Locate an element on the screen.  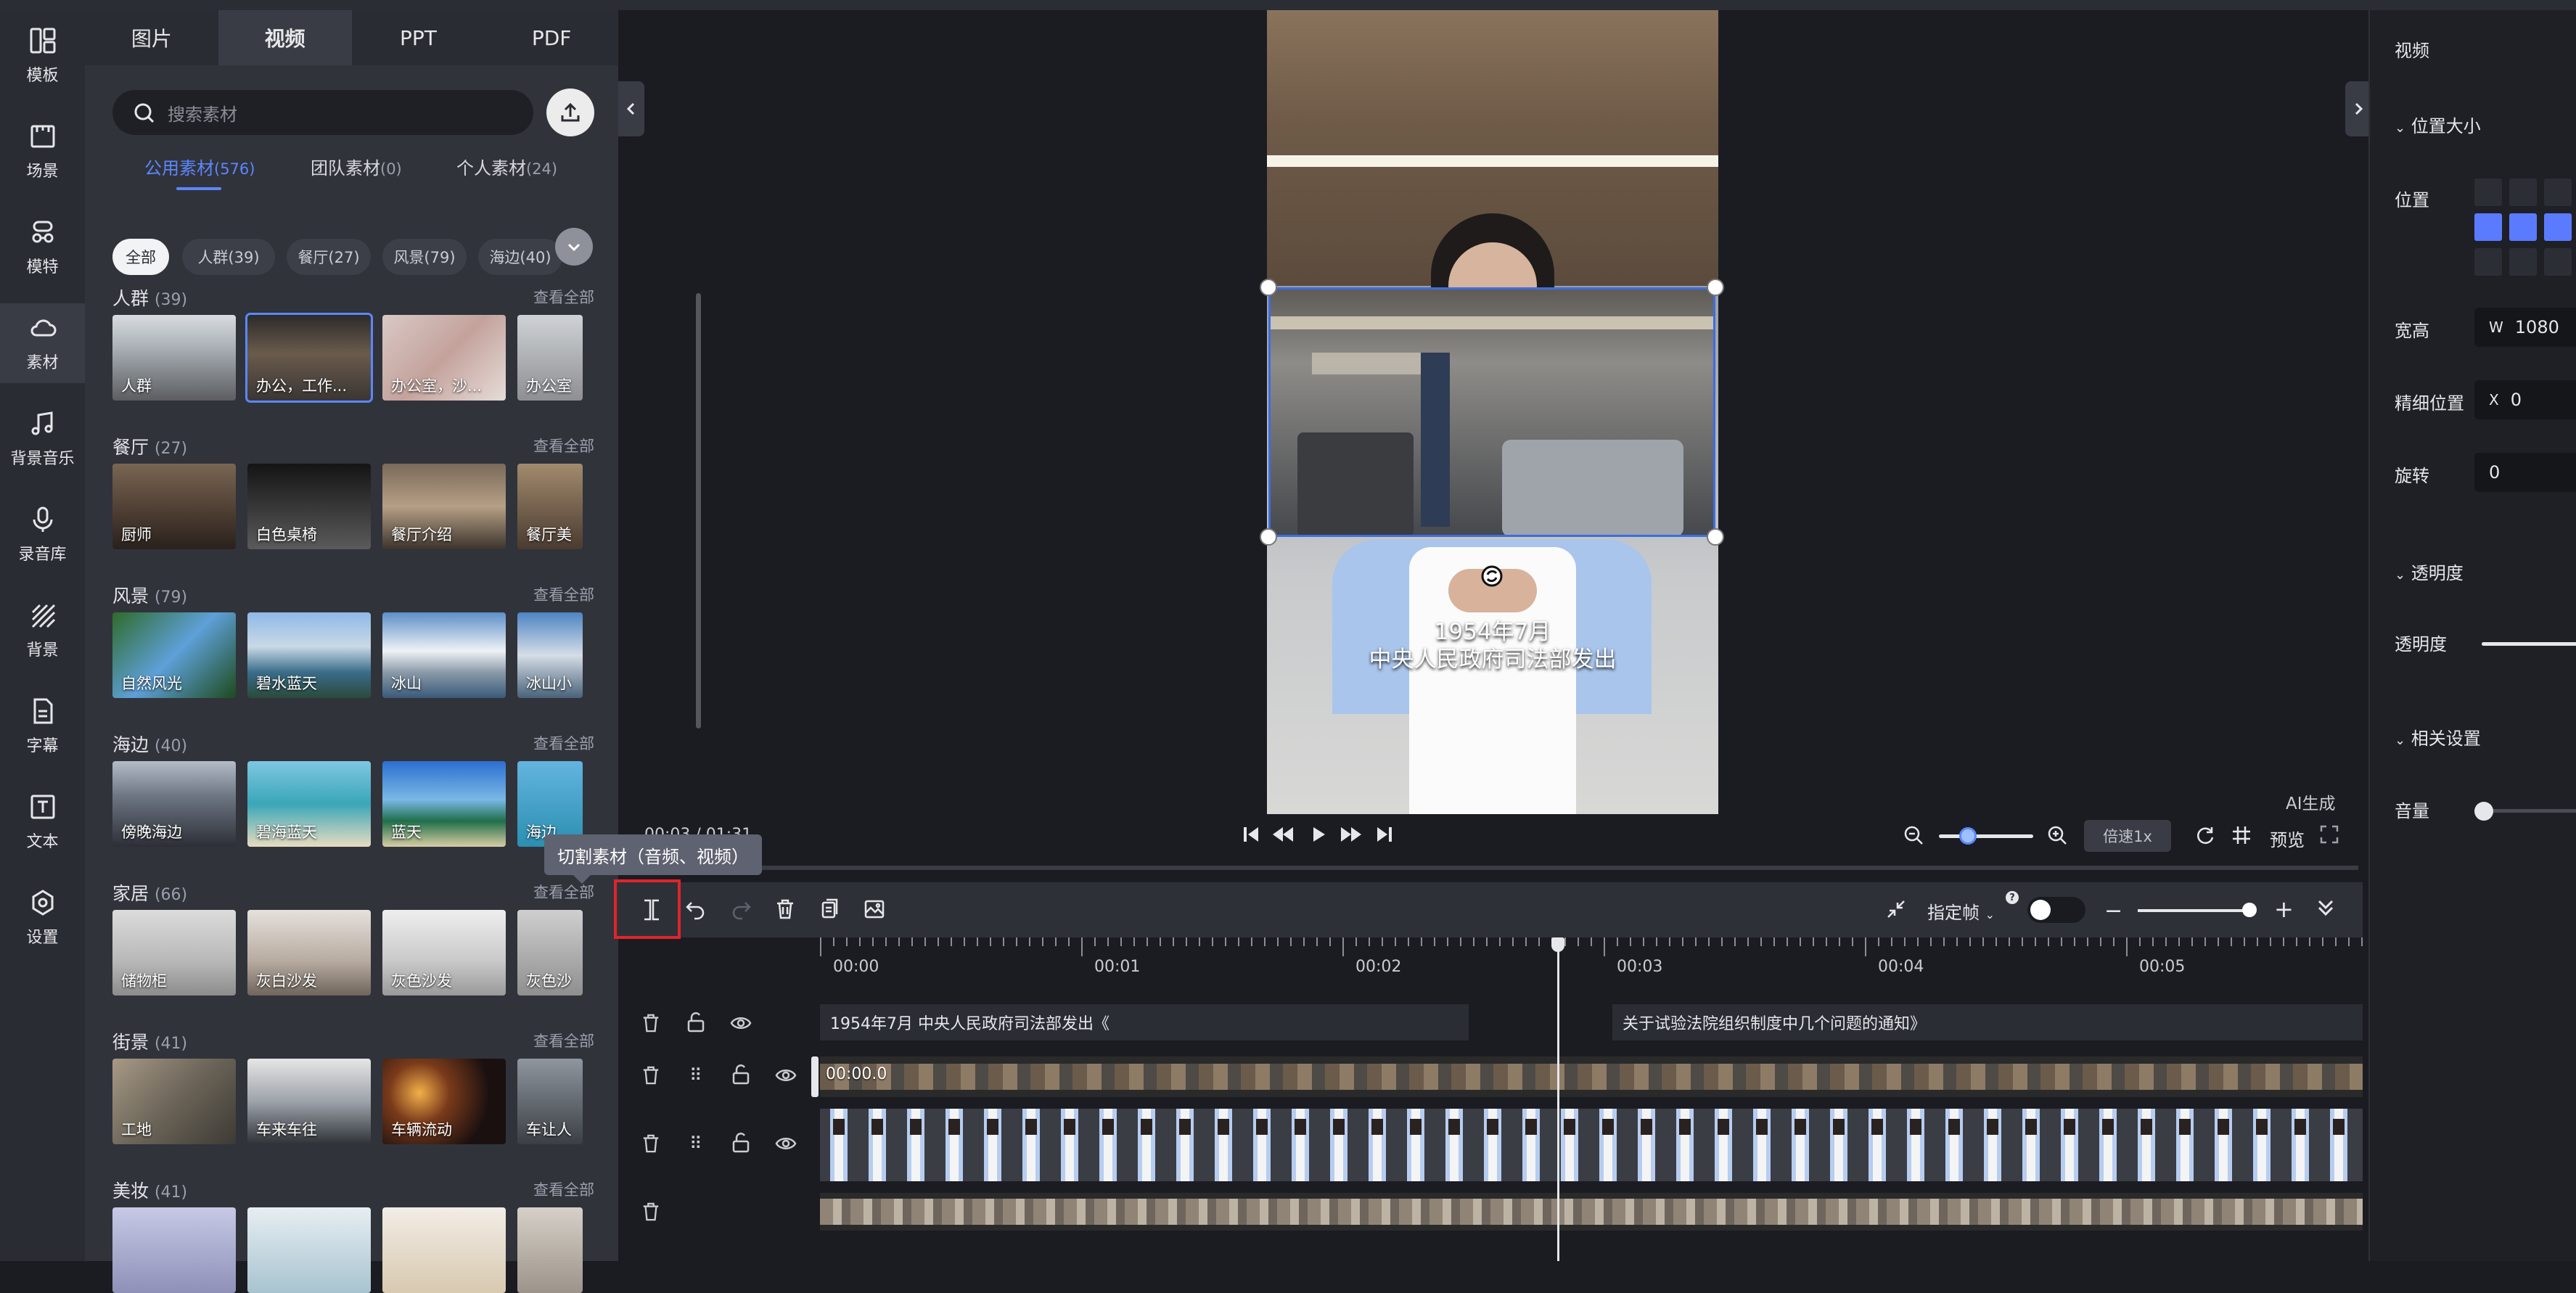
video-clip-presenter is located at coordinates (1591, 1145).